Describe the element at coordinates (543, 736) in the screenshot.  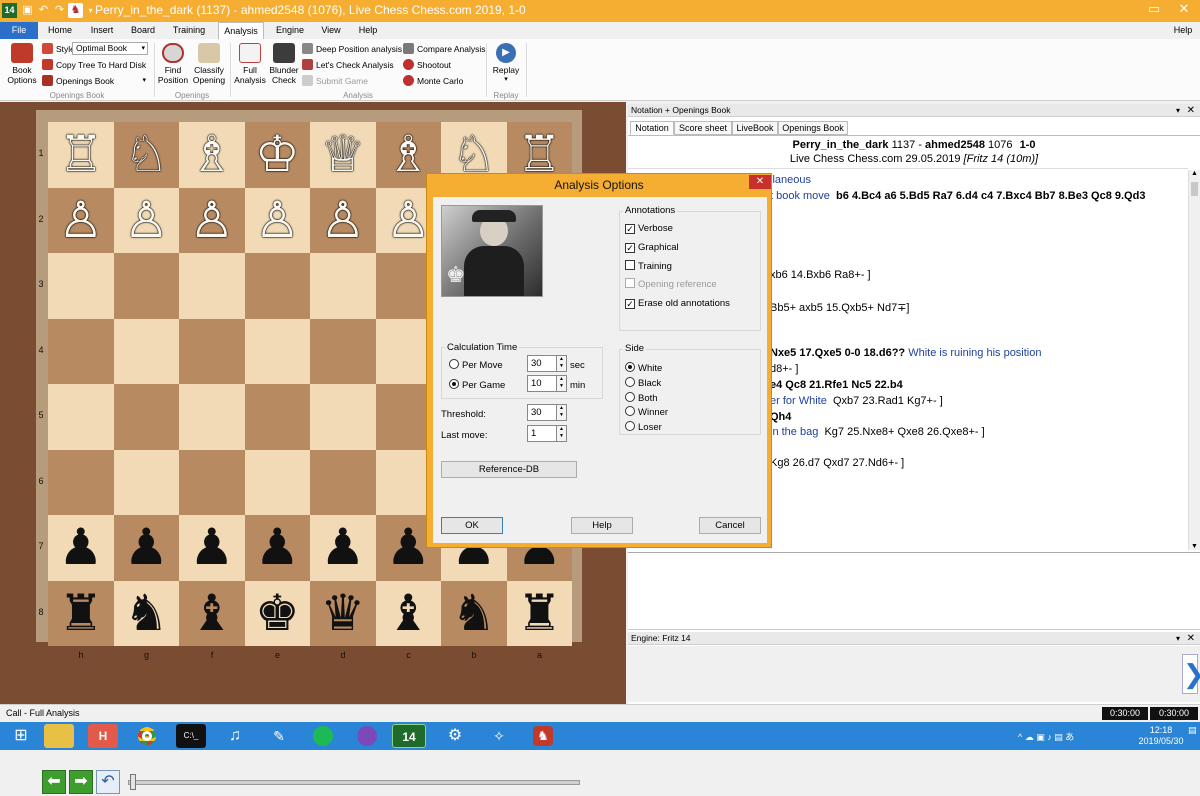
I see `chess-app-icon: ♞` at that location.